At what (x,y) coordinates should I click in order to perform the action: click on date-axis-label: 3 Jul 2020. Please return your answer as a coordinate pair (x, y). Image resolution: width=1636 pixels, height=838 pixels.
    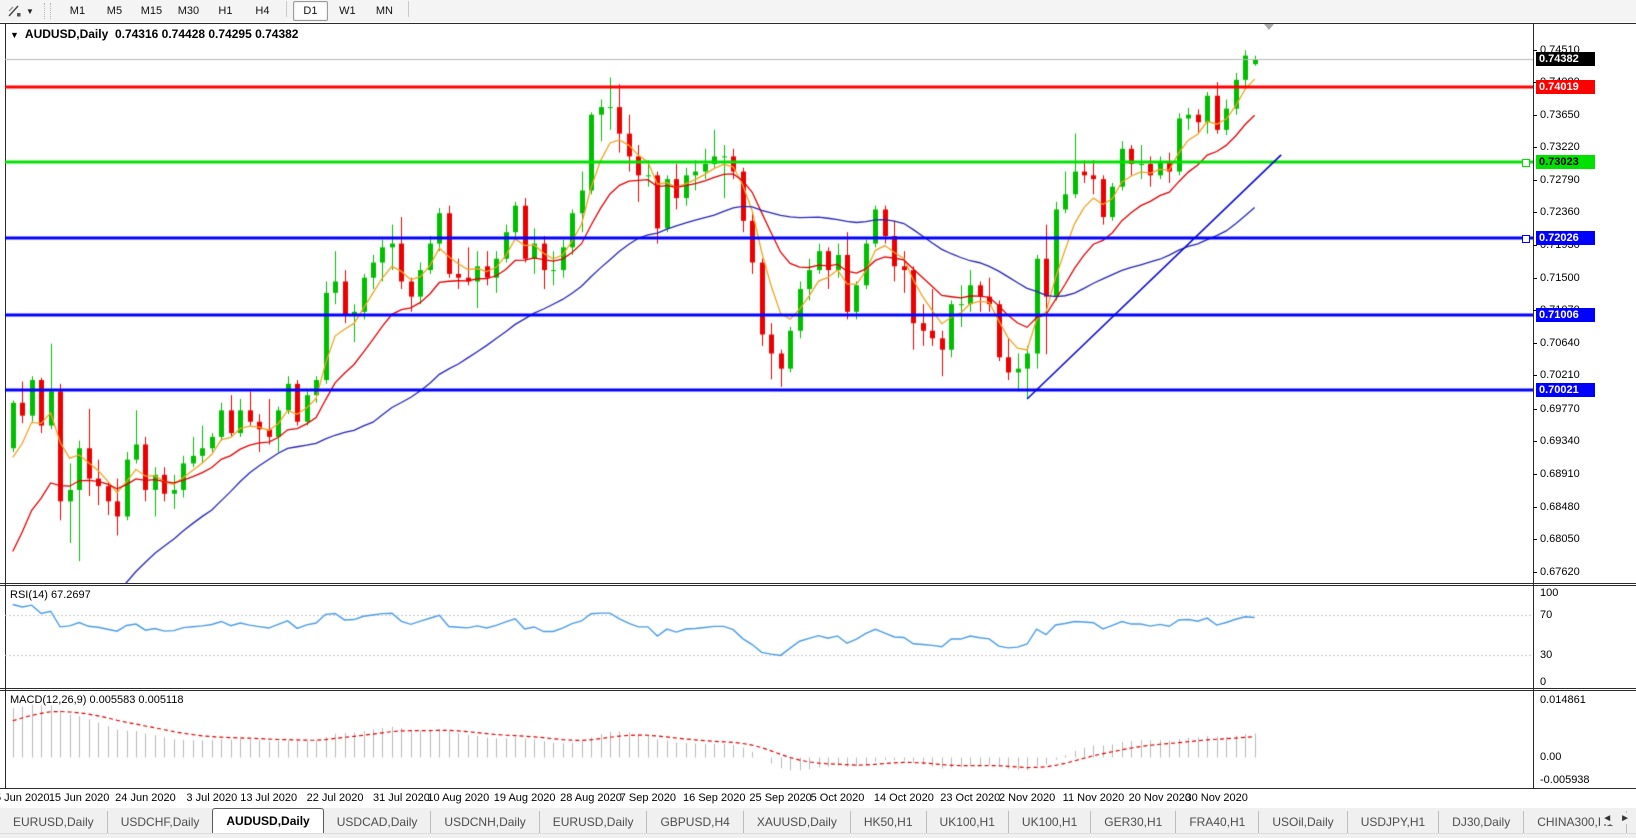
    Looking at the image, I should click on (212, 798).